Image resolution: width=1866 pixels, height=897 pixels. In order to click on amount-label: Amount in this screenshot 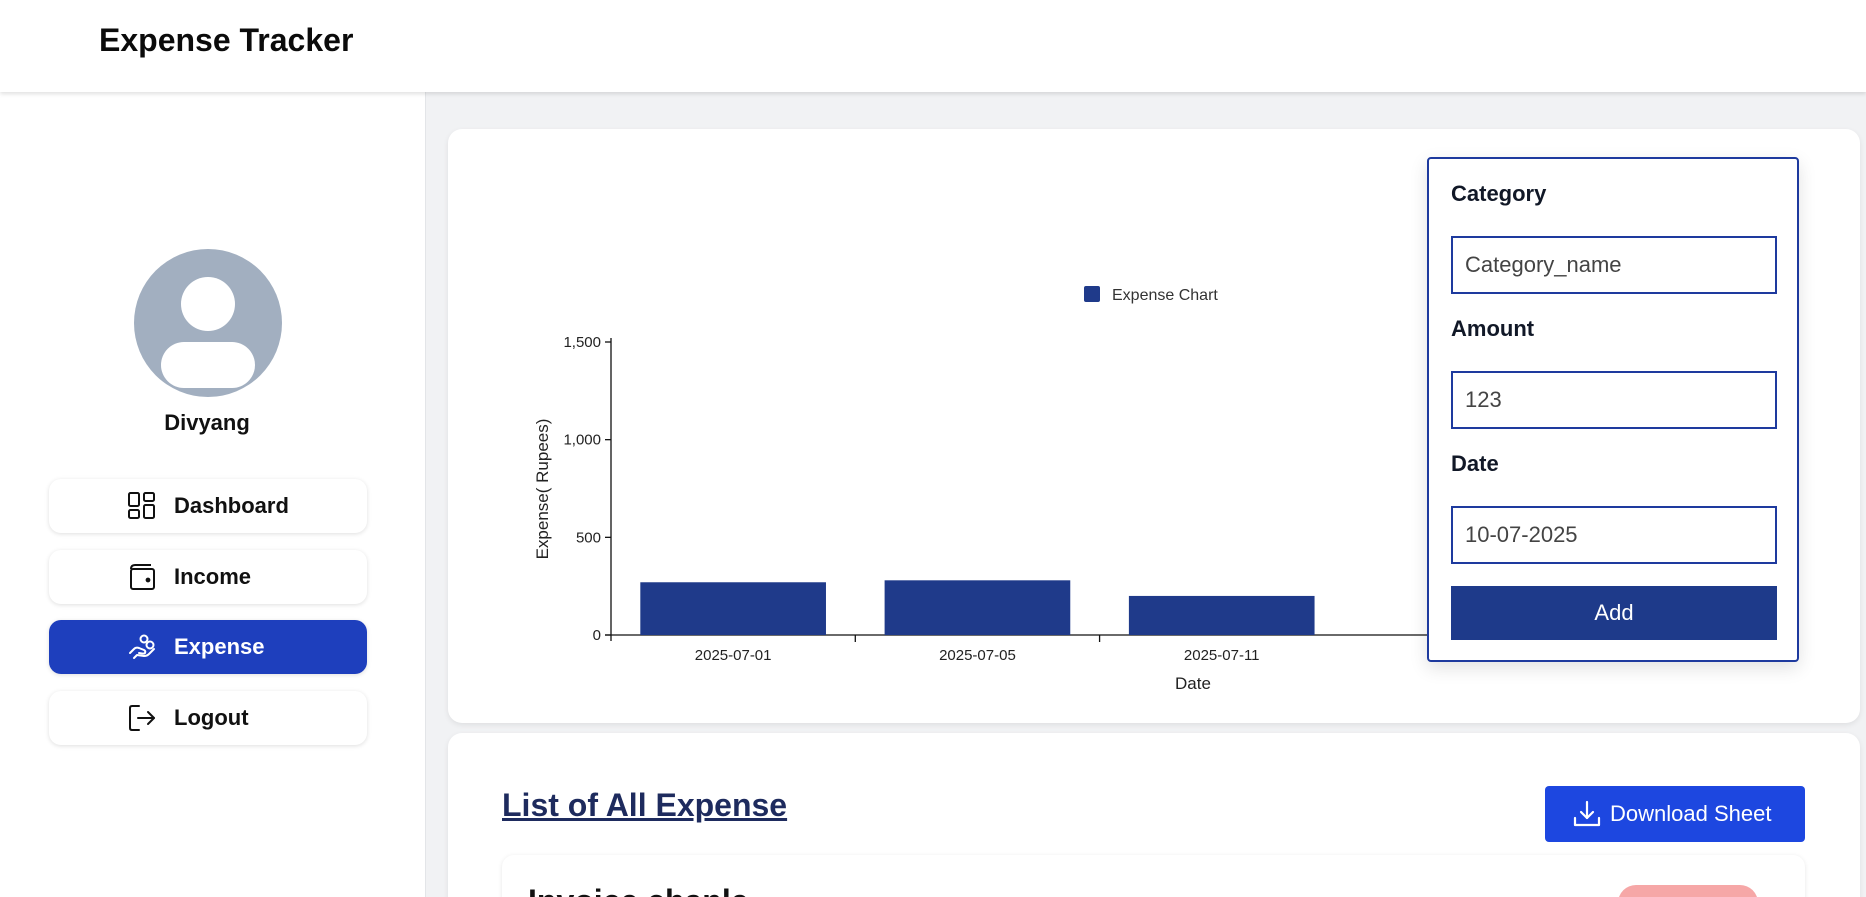, I will do `click(1493, 328)`.